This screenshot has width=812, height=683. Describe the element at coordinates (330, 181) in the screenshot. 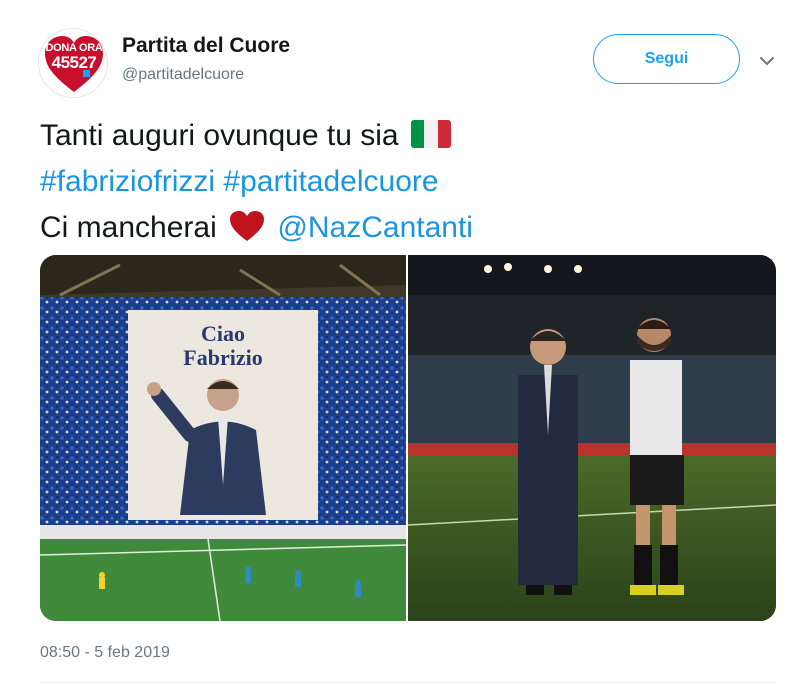

I see `hashtag-link: #partitadelcuore` at that location.